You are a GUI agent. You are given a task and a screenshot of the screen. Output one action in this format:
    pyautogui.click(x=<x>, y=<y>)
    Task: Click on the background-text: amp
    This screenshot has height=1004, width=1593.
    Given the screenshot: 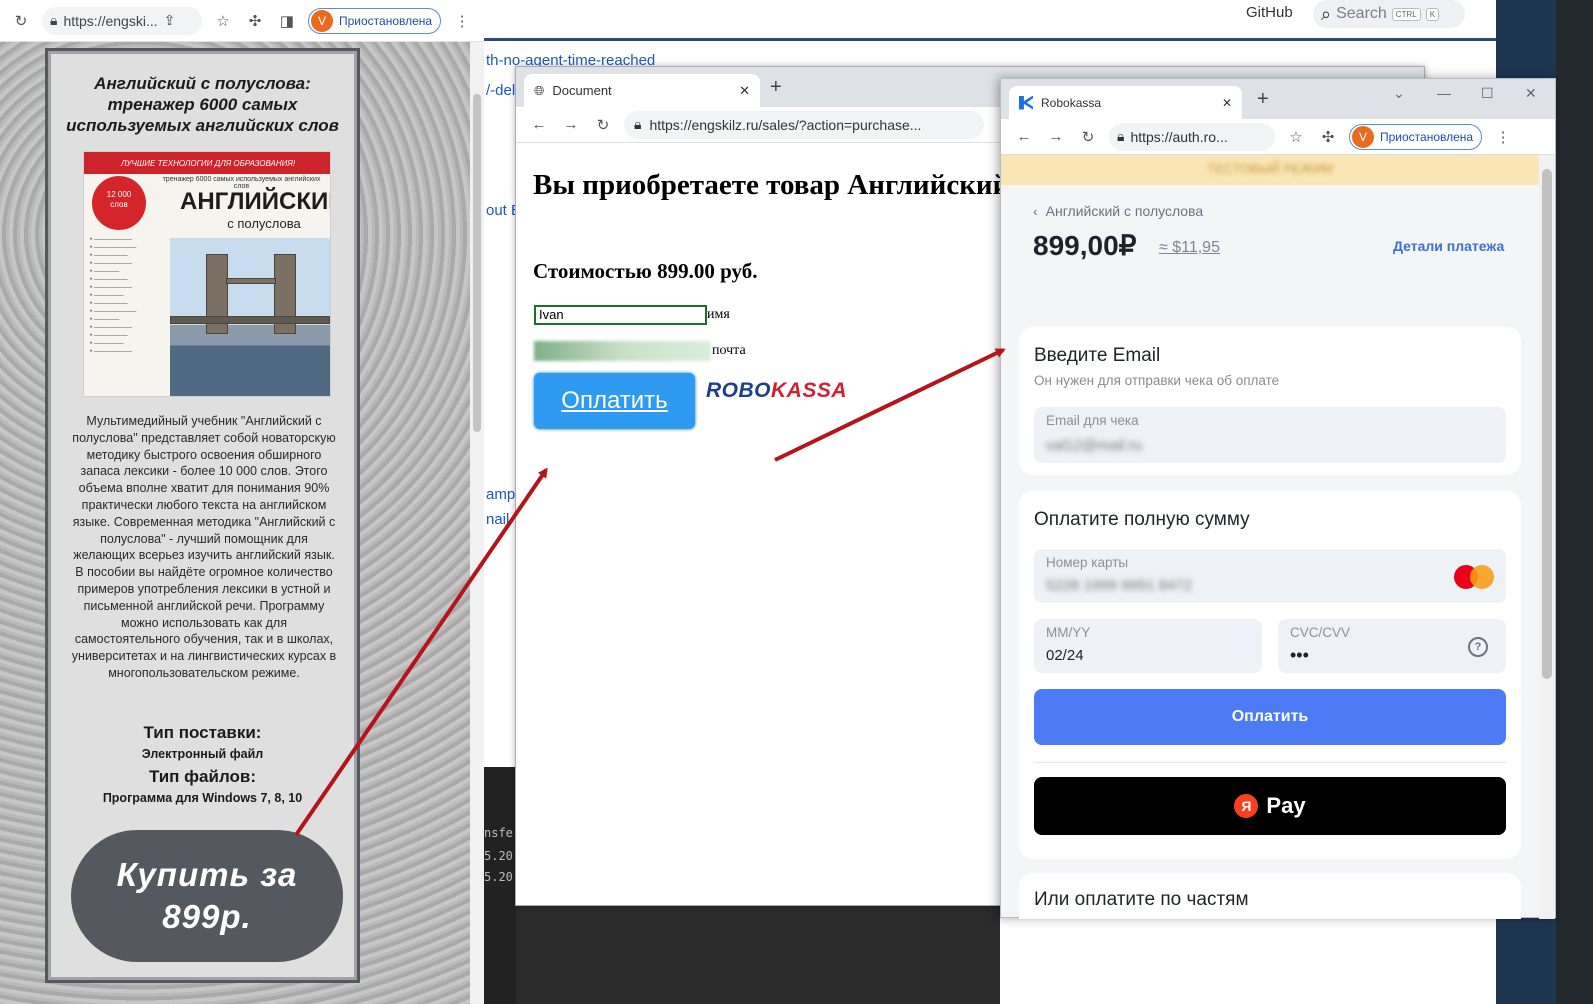 What is the action you would take?
    pyautogui.click(x=501, y=494)
    